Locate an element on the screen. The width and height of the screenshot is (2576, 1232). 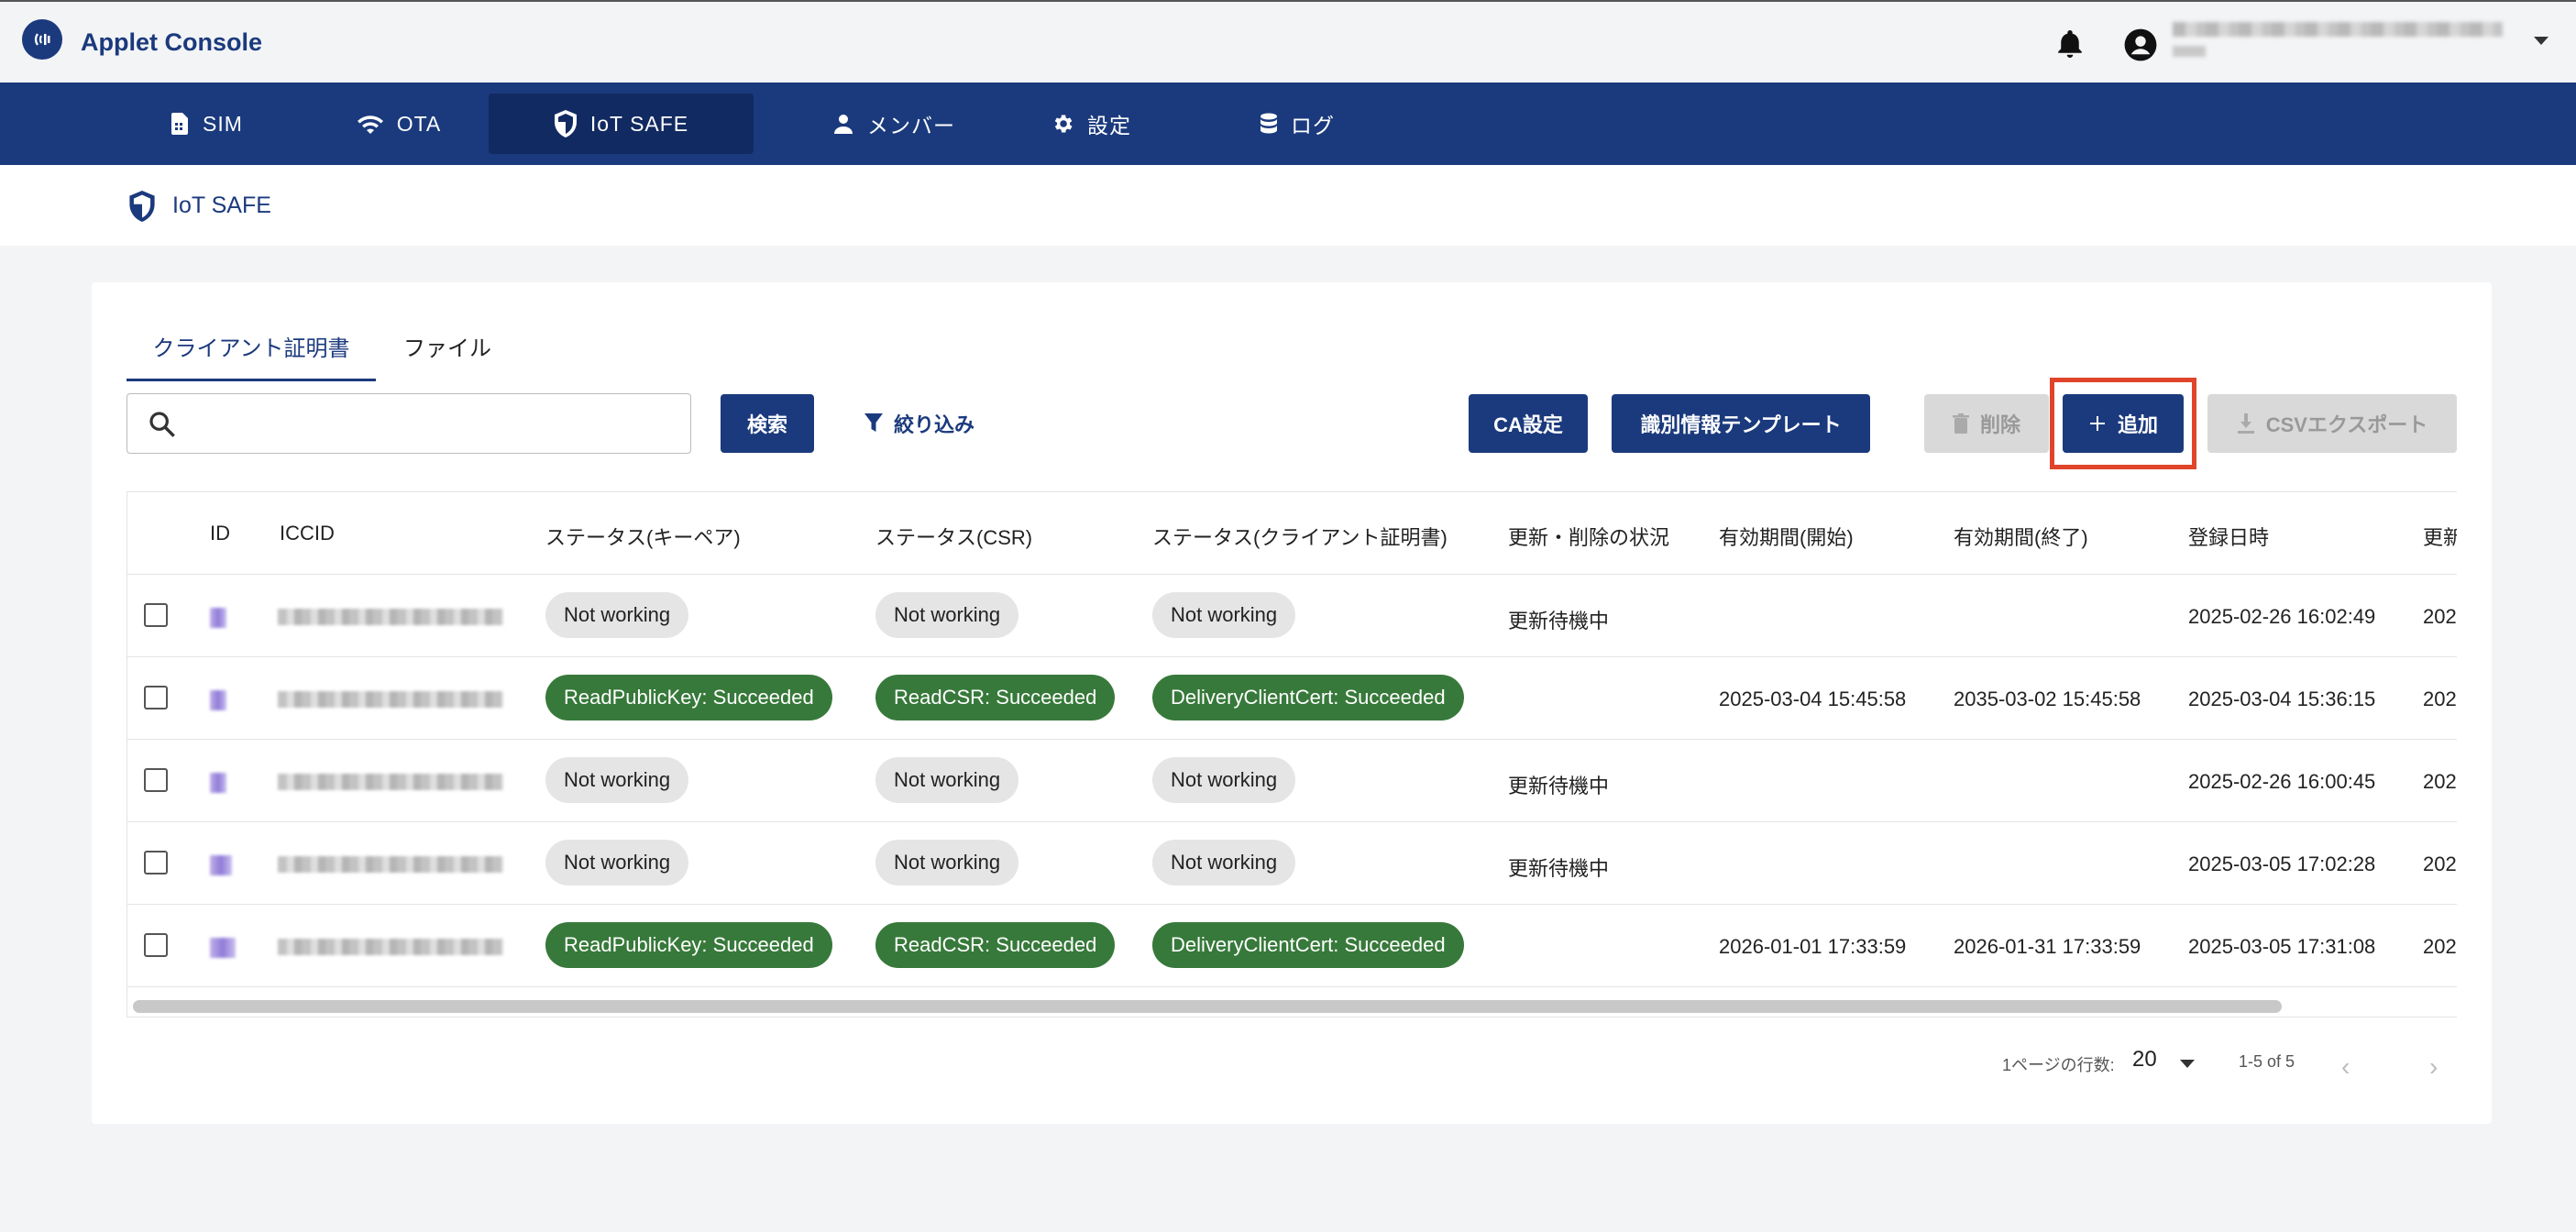
nav-item-sim: SIM is located at coordinates (206, 124).